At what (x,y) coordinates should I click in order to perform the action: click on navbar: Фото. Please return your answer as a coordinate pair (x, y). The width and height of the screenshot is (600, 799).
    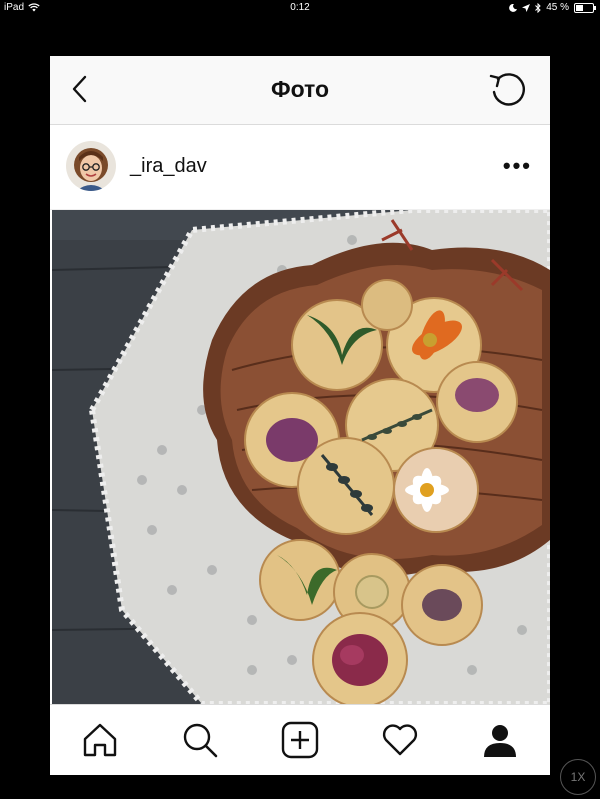
    Looking at the image, I should click on (300, 90).